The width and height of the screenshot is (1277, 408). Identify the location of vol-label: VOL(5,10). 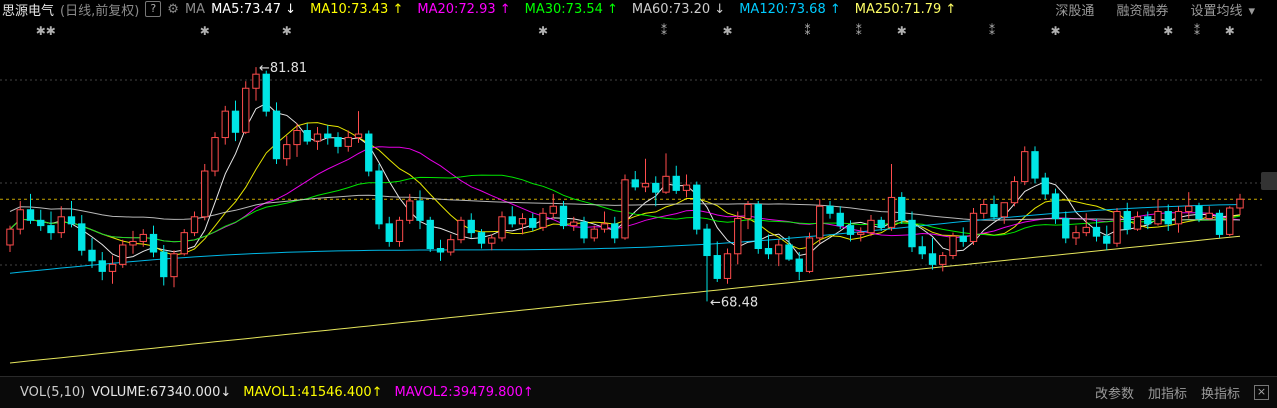
(52, 392).